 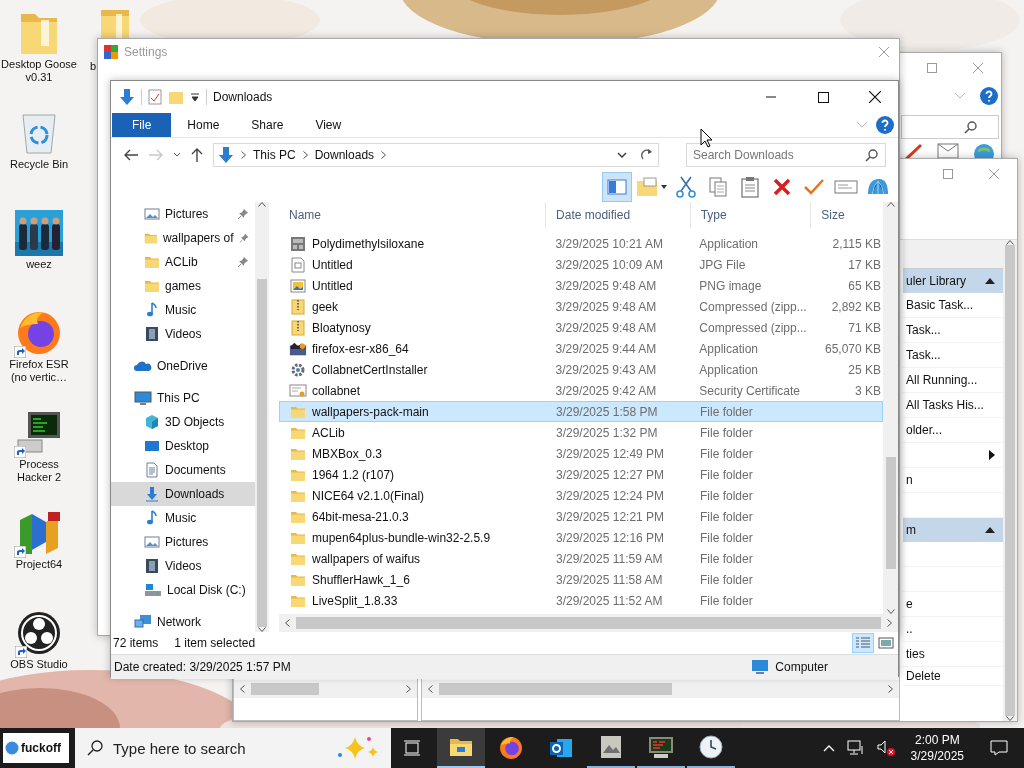 I want to click on file-name: Polydimethylsiloxane, so click(x=368, y=243).